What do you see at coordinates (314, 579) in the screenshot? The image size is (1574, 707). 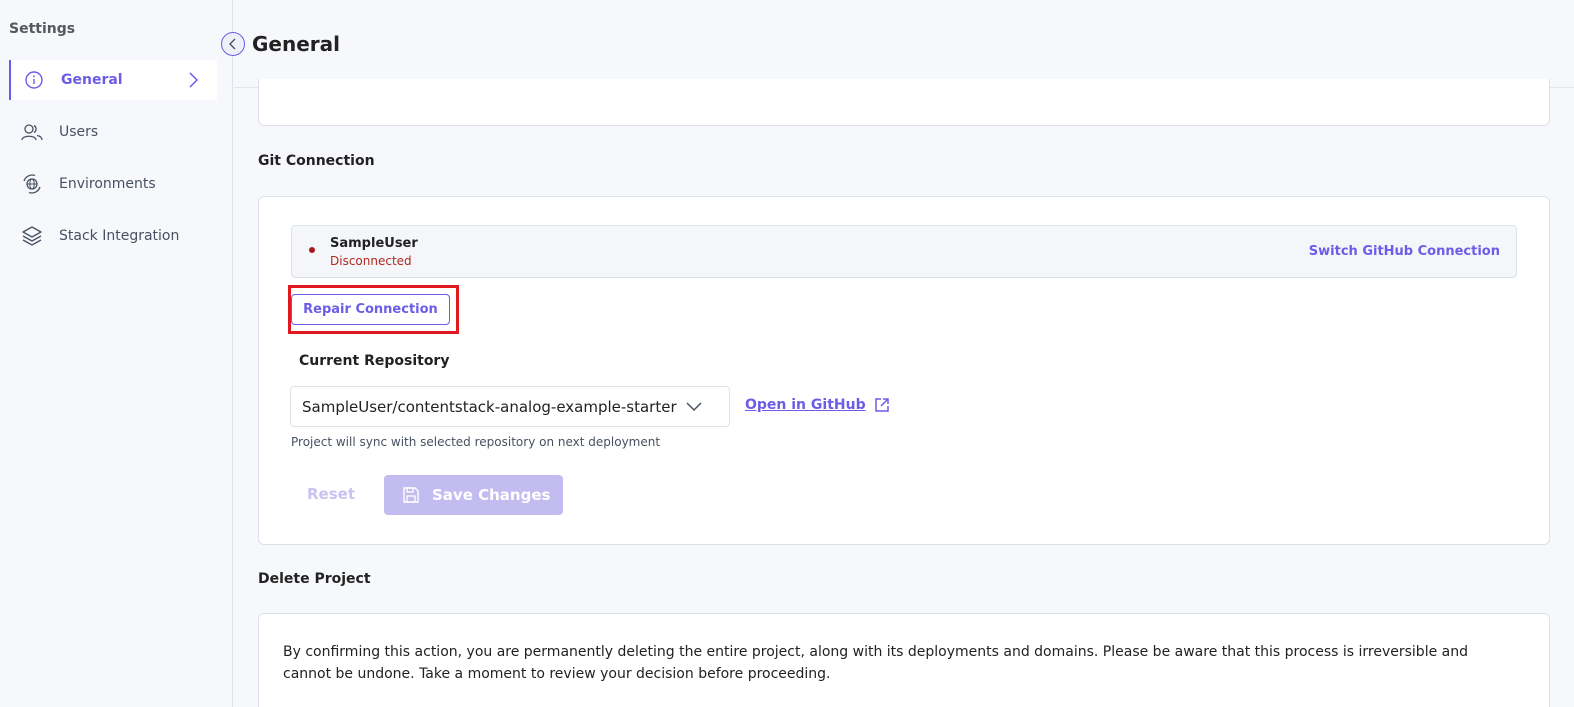 I see `delete-project-heading: Delete Project` at bounding box center [314, 579].